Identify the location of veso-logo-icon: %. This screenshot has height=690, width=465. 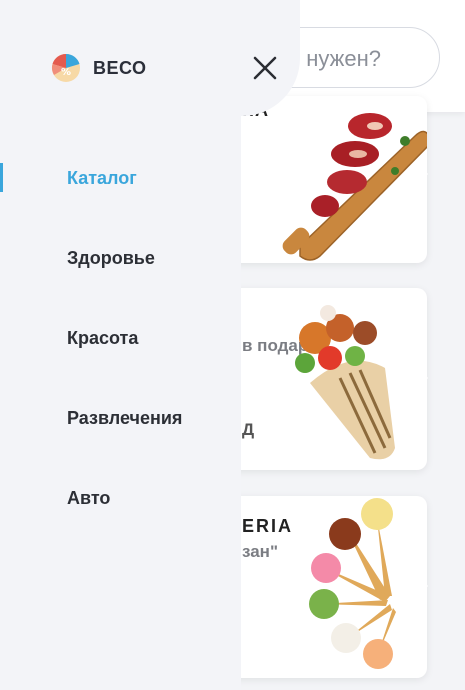
(65, 67).